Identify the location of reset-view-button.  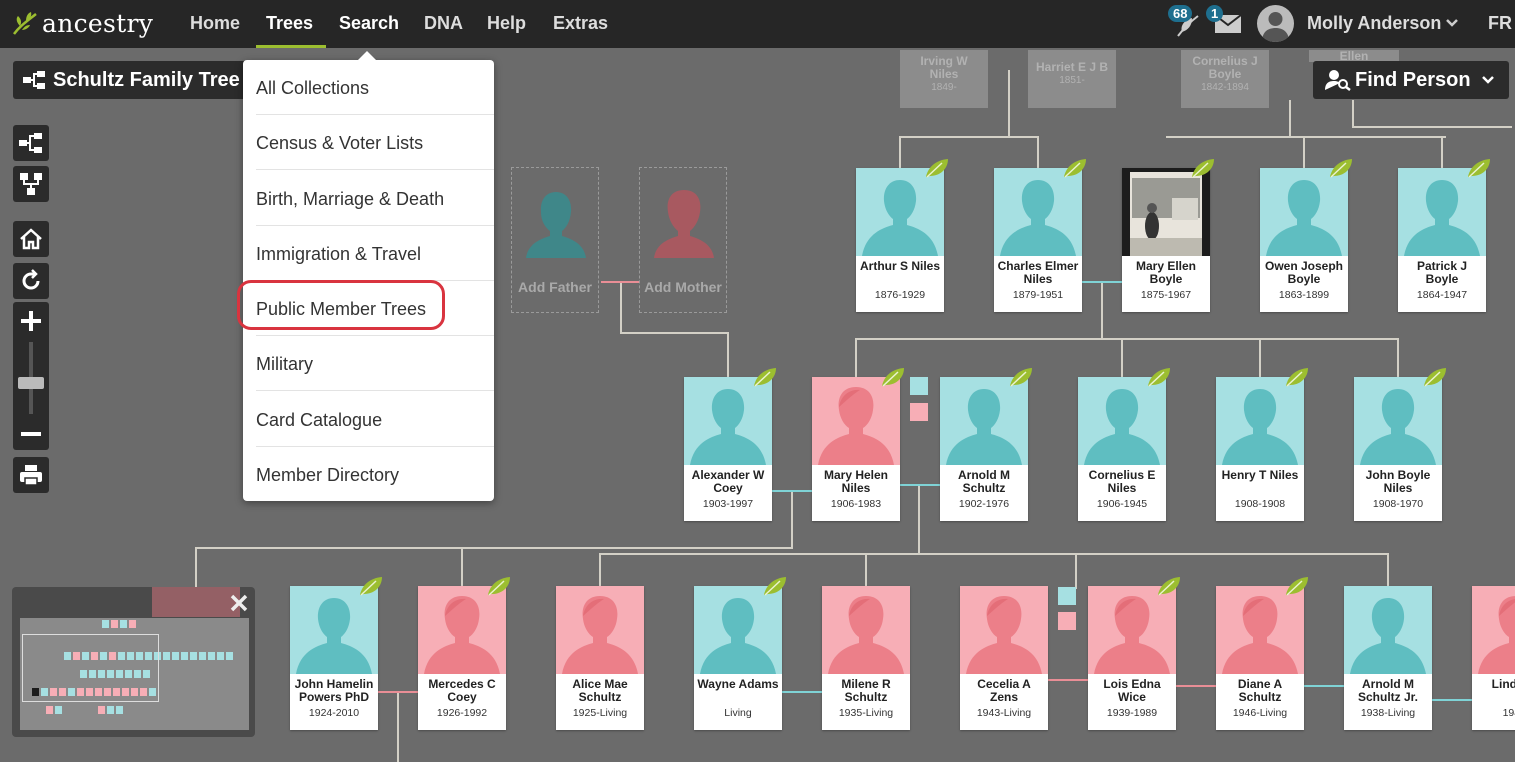
(31, 281).